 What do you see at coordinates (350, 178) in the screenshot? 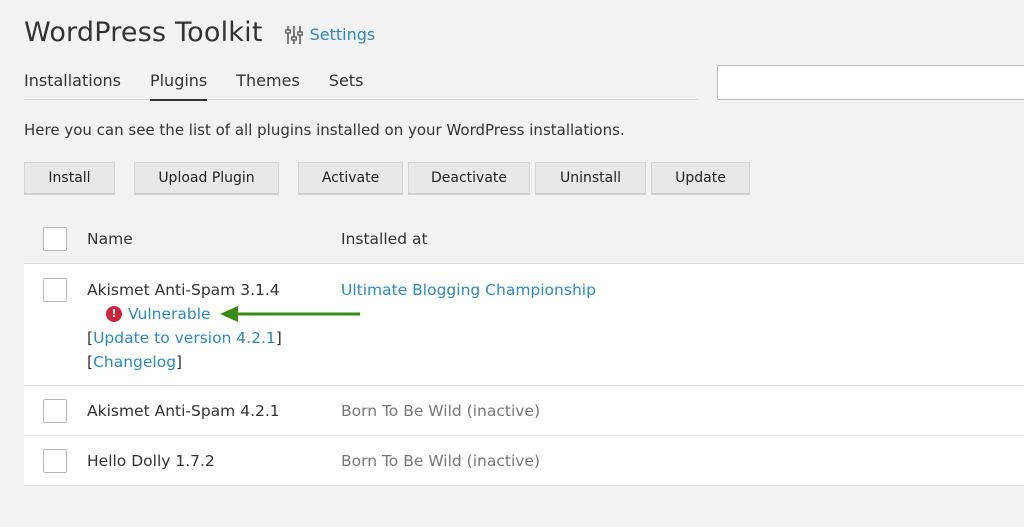
I see `activate-button: Activate` at bounding box center [350, 178].